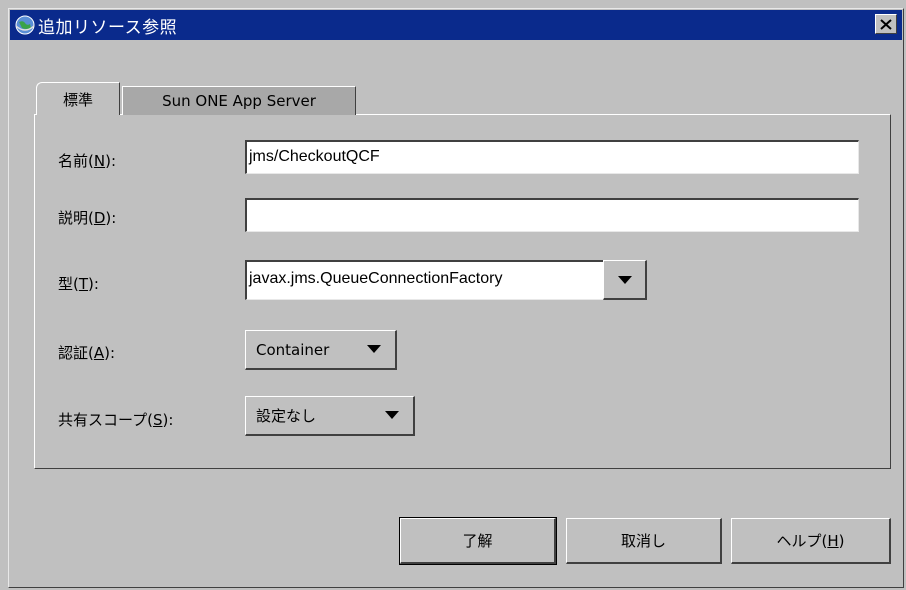 Image resolution: width=906 pixels, height=590 pixels. I want to click on description-label: 説明(D):, so click(87, 218).